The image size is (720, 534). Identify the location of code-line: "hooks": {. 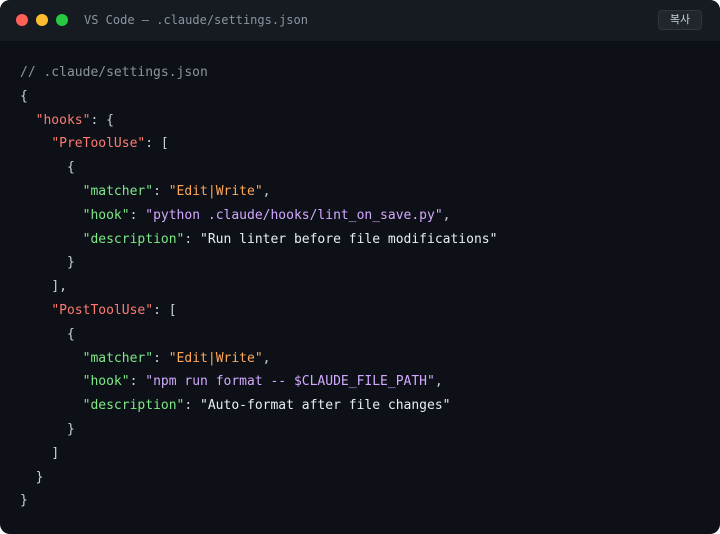
(258, 121).